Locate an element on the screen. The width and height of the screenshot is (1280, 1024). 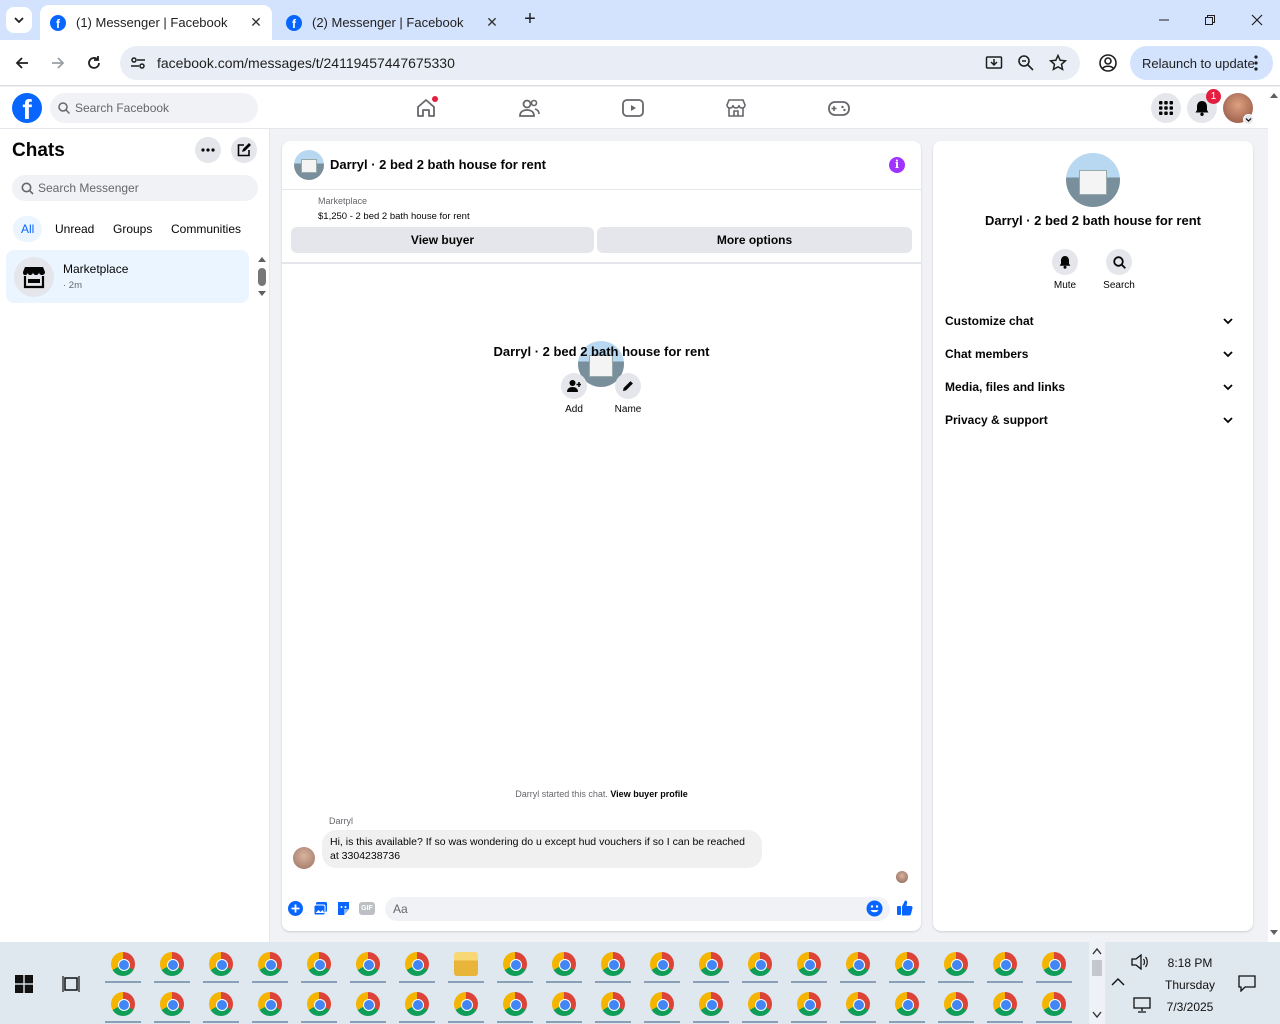
action-center-icon is located at coordinates (1247, 983).